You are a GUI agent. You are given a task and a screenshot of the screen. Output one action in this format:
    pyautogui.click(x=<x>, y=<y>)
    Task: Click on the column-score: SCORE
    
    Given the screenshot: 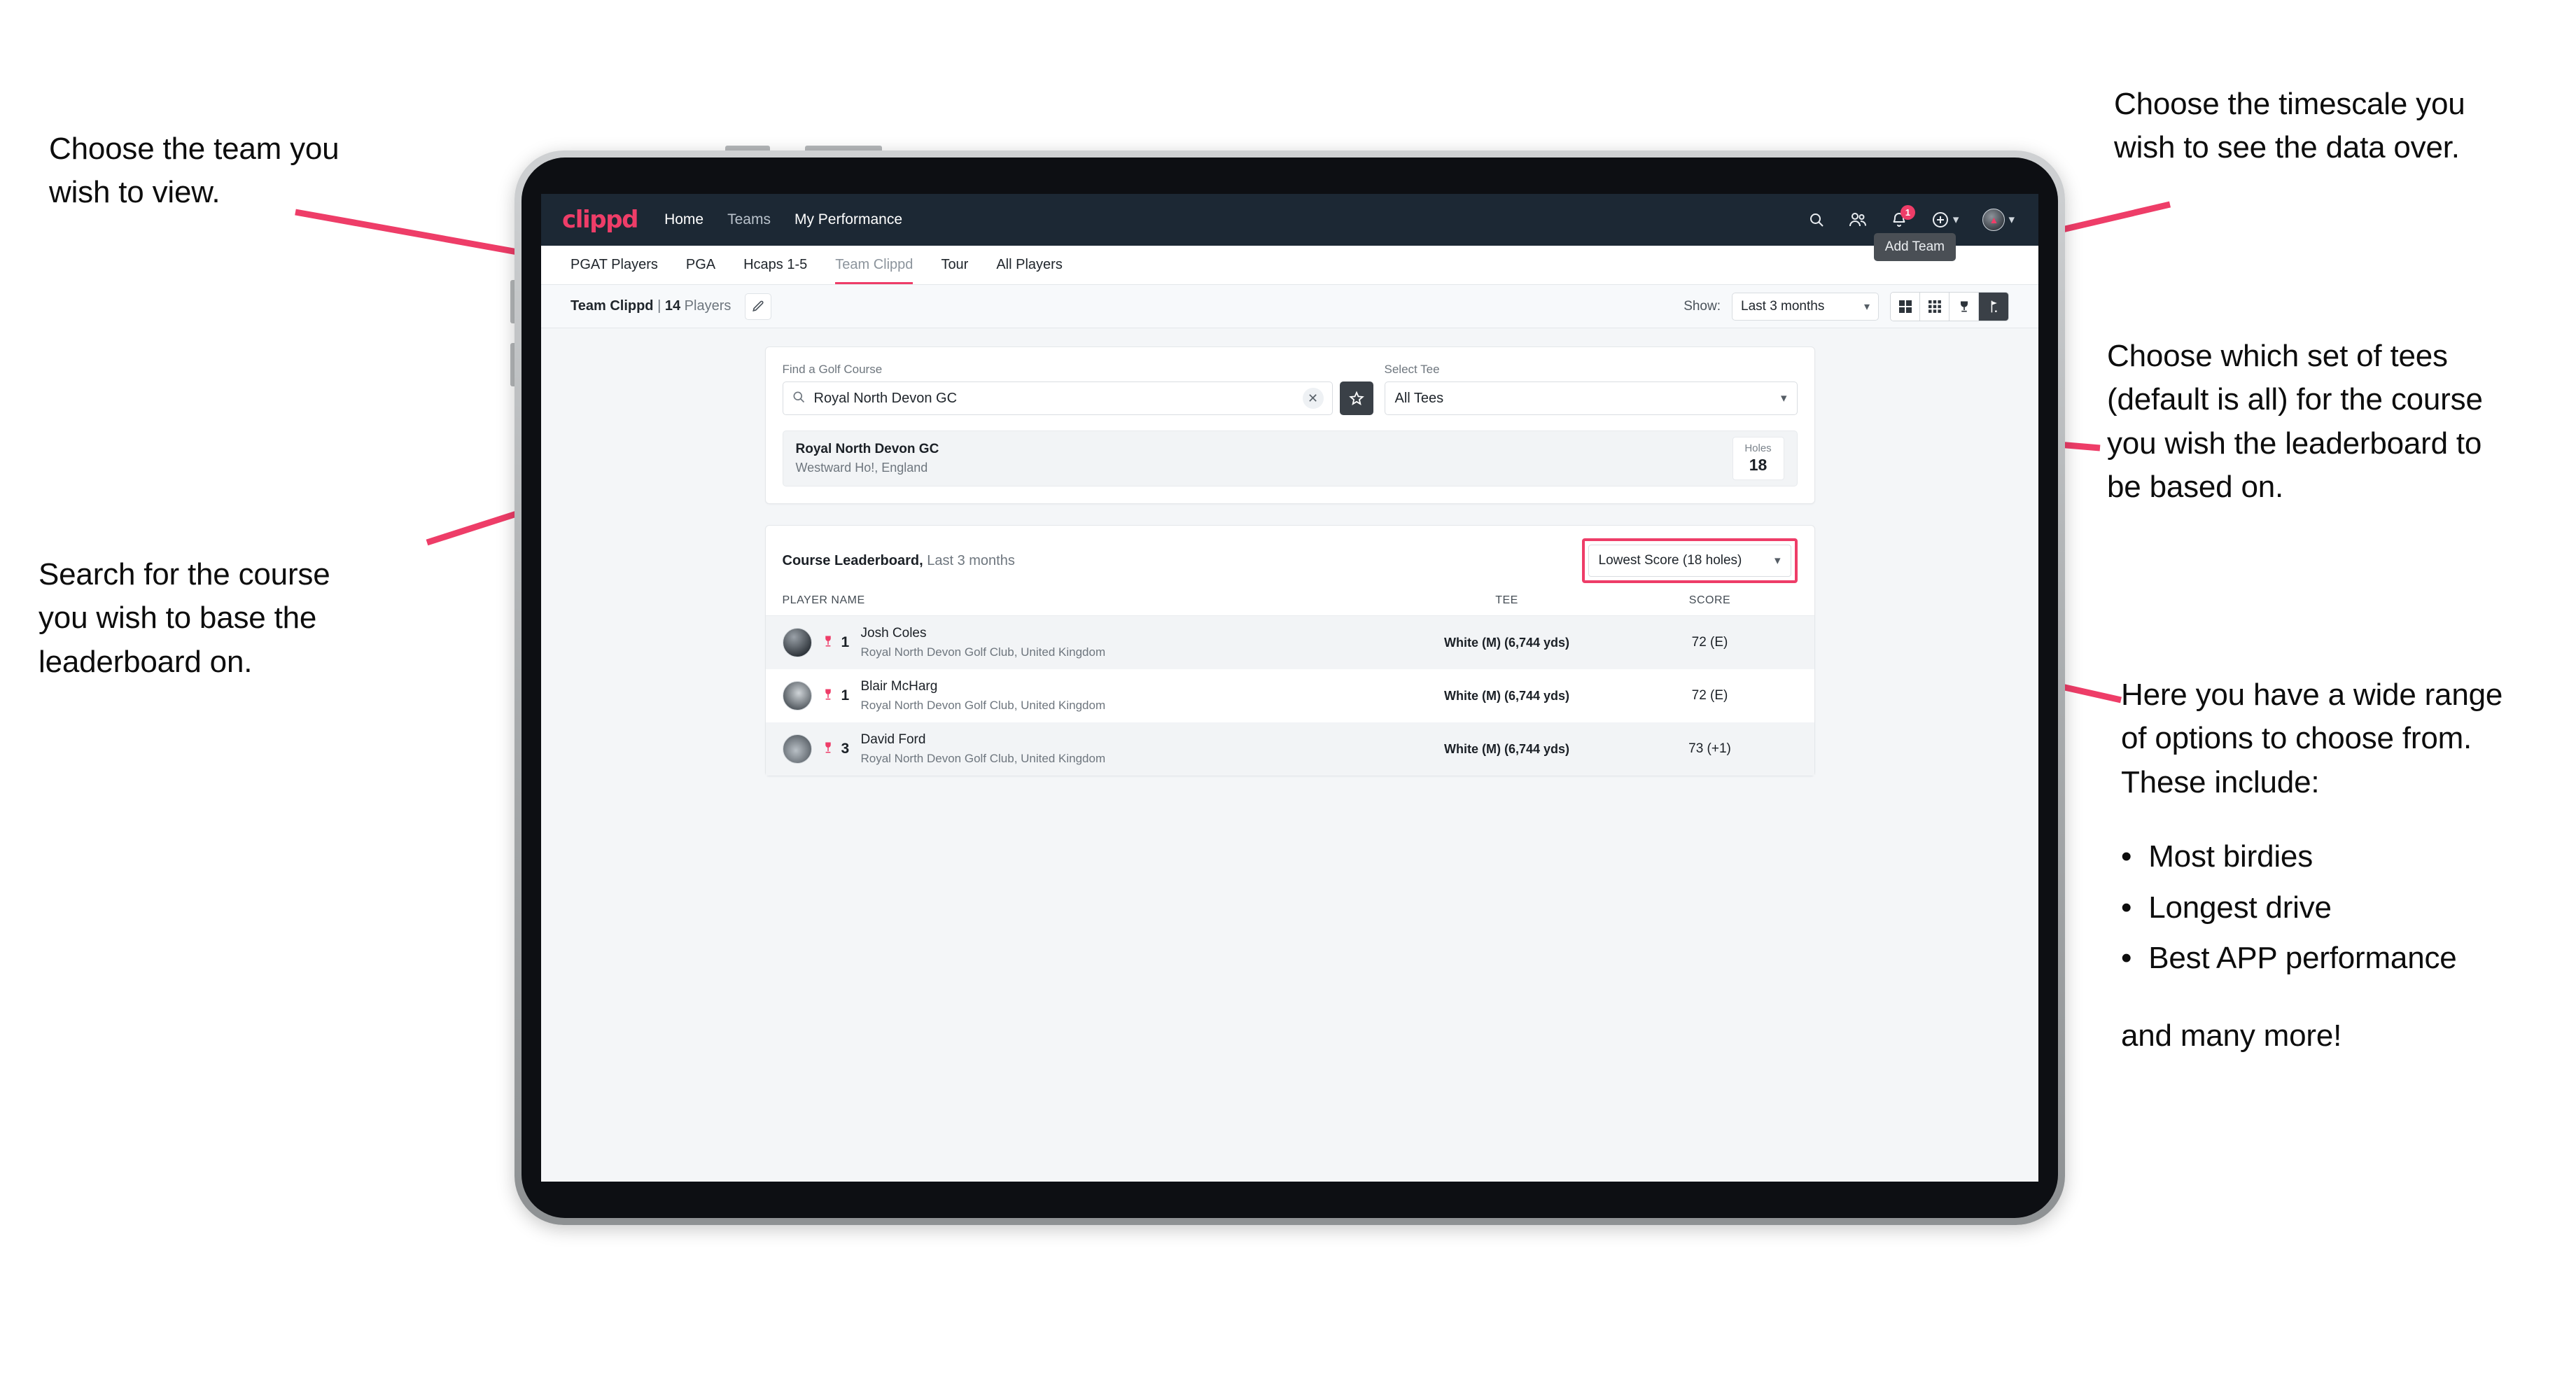 What is the action you would take?
    pyautogui.click(x=1709, y=600)
    